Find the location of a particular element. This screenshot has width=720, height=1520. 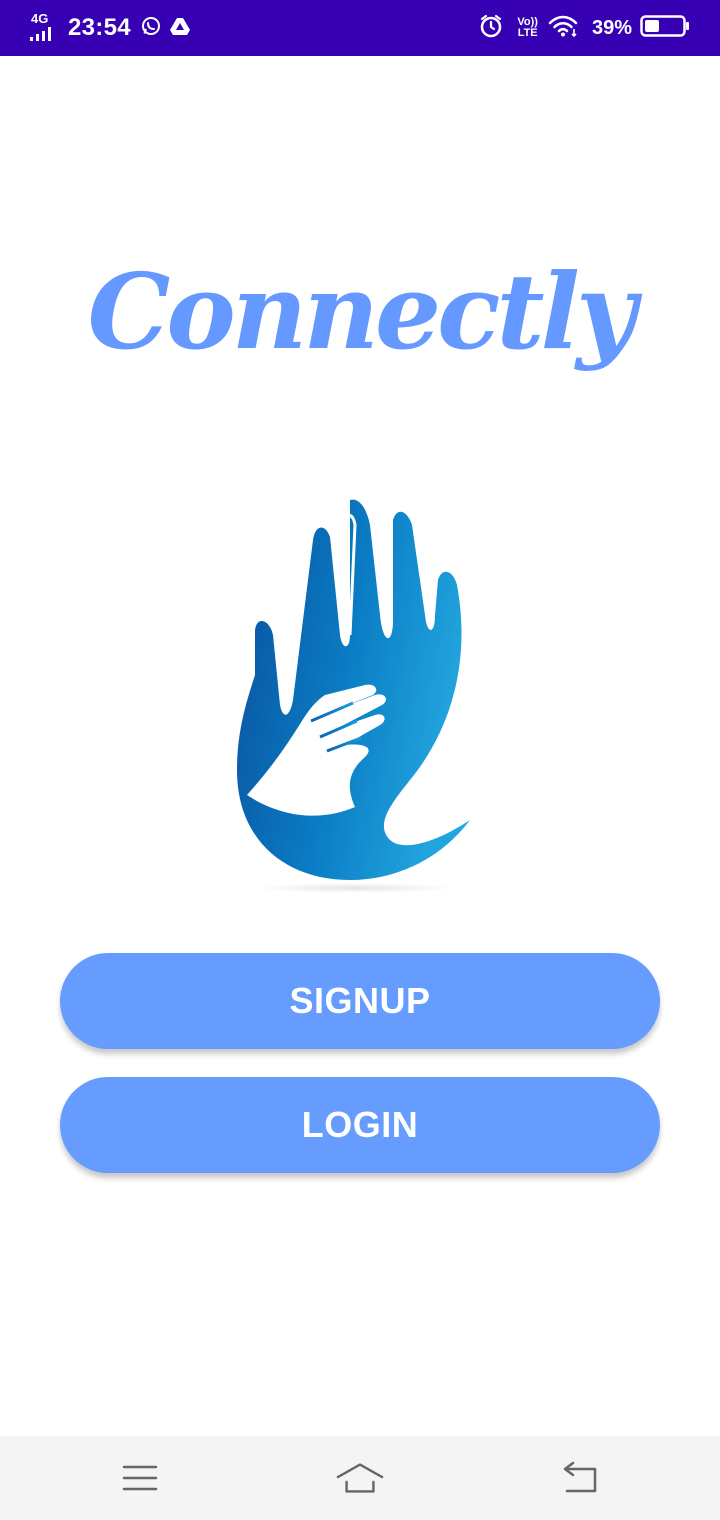

drive-icon is located at coordinates (180, 28).